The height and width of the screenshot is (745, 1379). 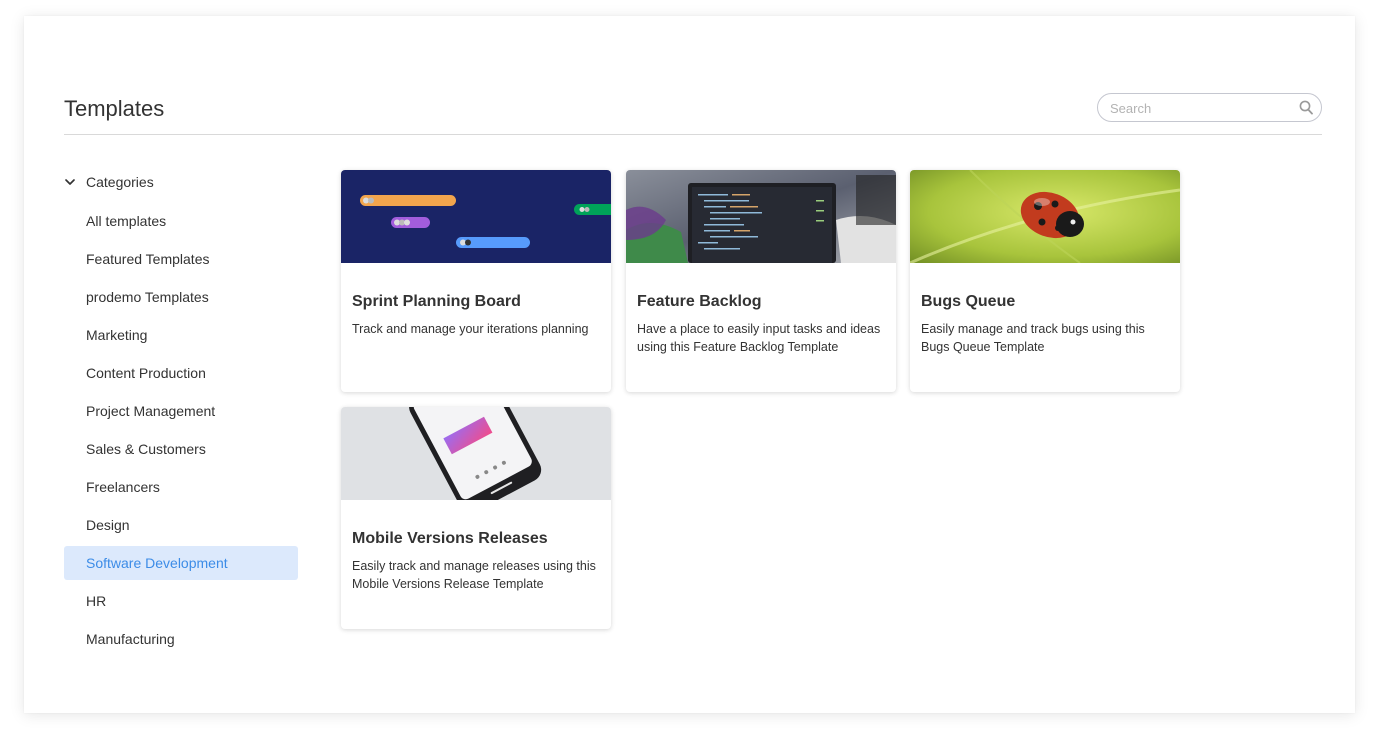 I want to click on sidebar-item-manufacturing: Manufacturing, so click(x=181, y=639).